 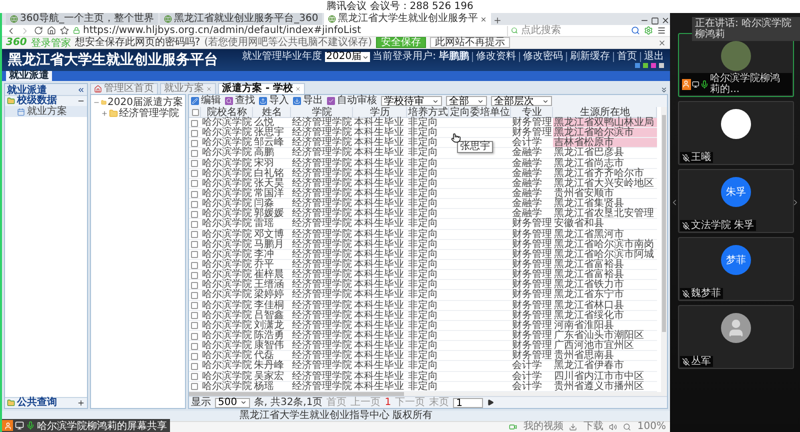 What do you see at coordinates (567, 31) in the screenshot?
I see `search-field: 点此搜索` at bounding box center [567, 31].